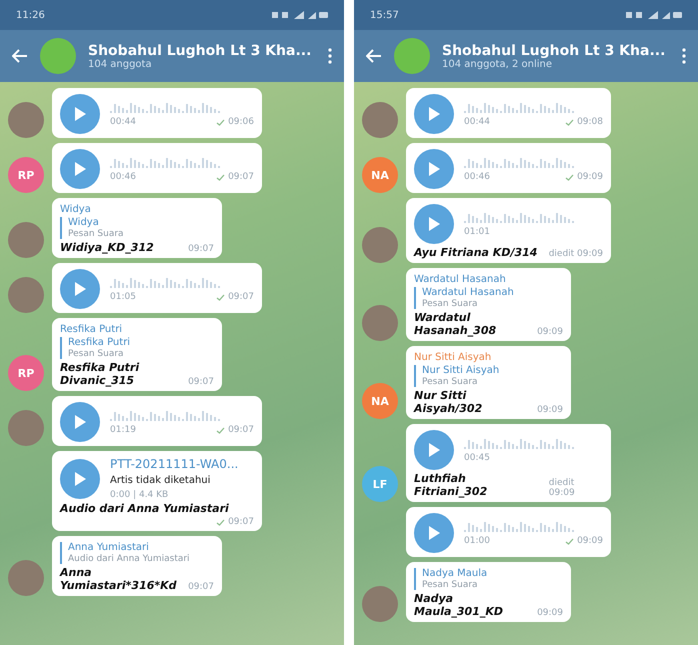 The image size is (698, 645). I want to click on quoted-message: Nur Sitti Aisyah Pesan Suara, so click(488, 376).